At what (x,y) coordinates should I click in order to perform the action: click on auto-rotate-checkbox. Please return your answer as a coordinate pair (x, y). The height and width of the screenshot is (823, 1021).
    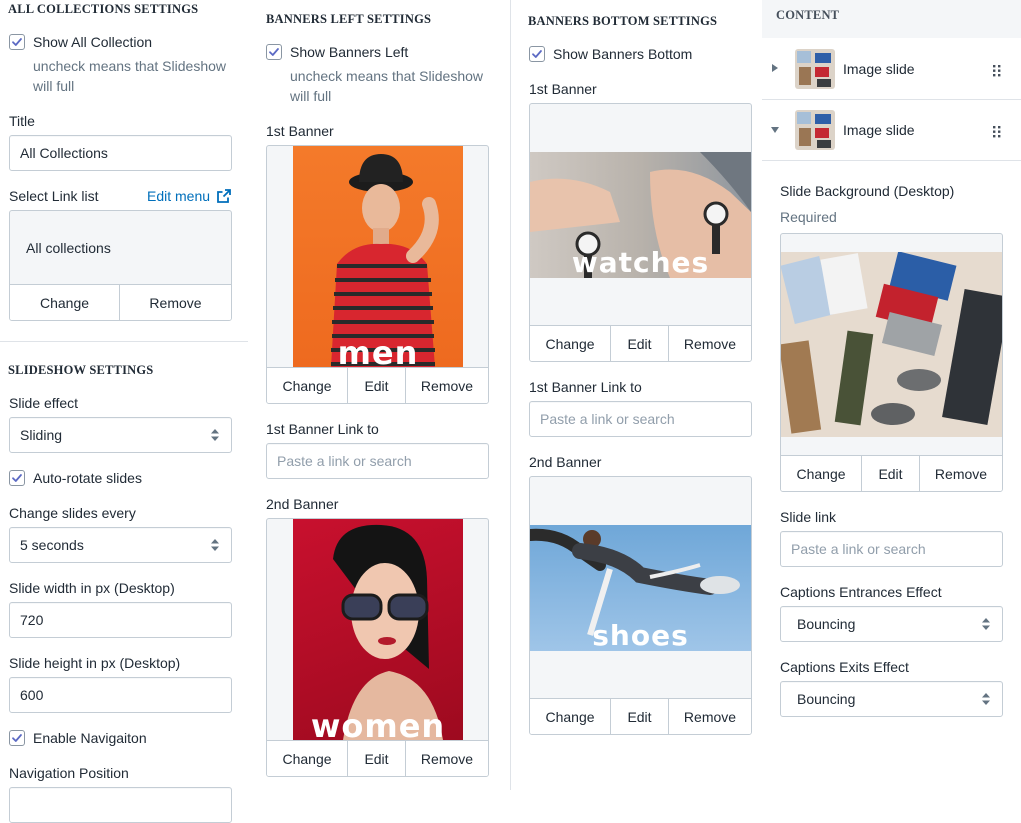
    Looking at the image, I should click on (17, 478).